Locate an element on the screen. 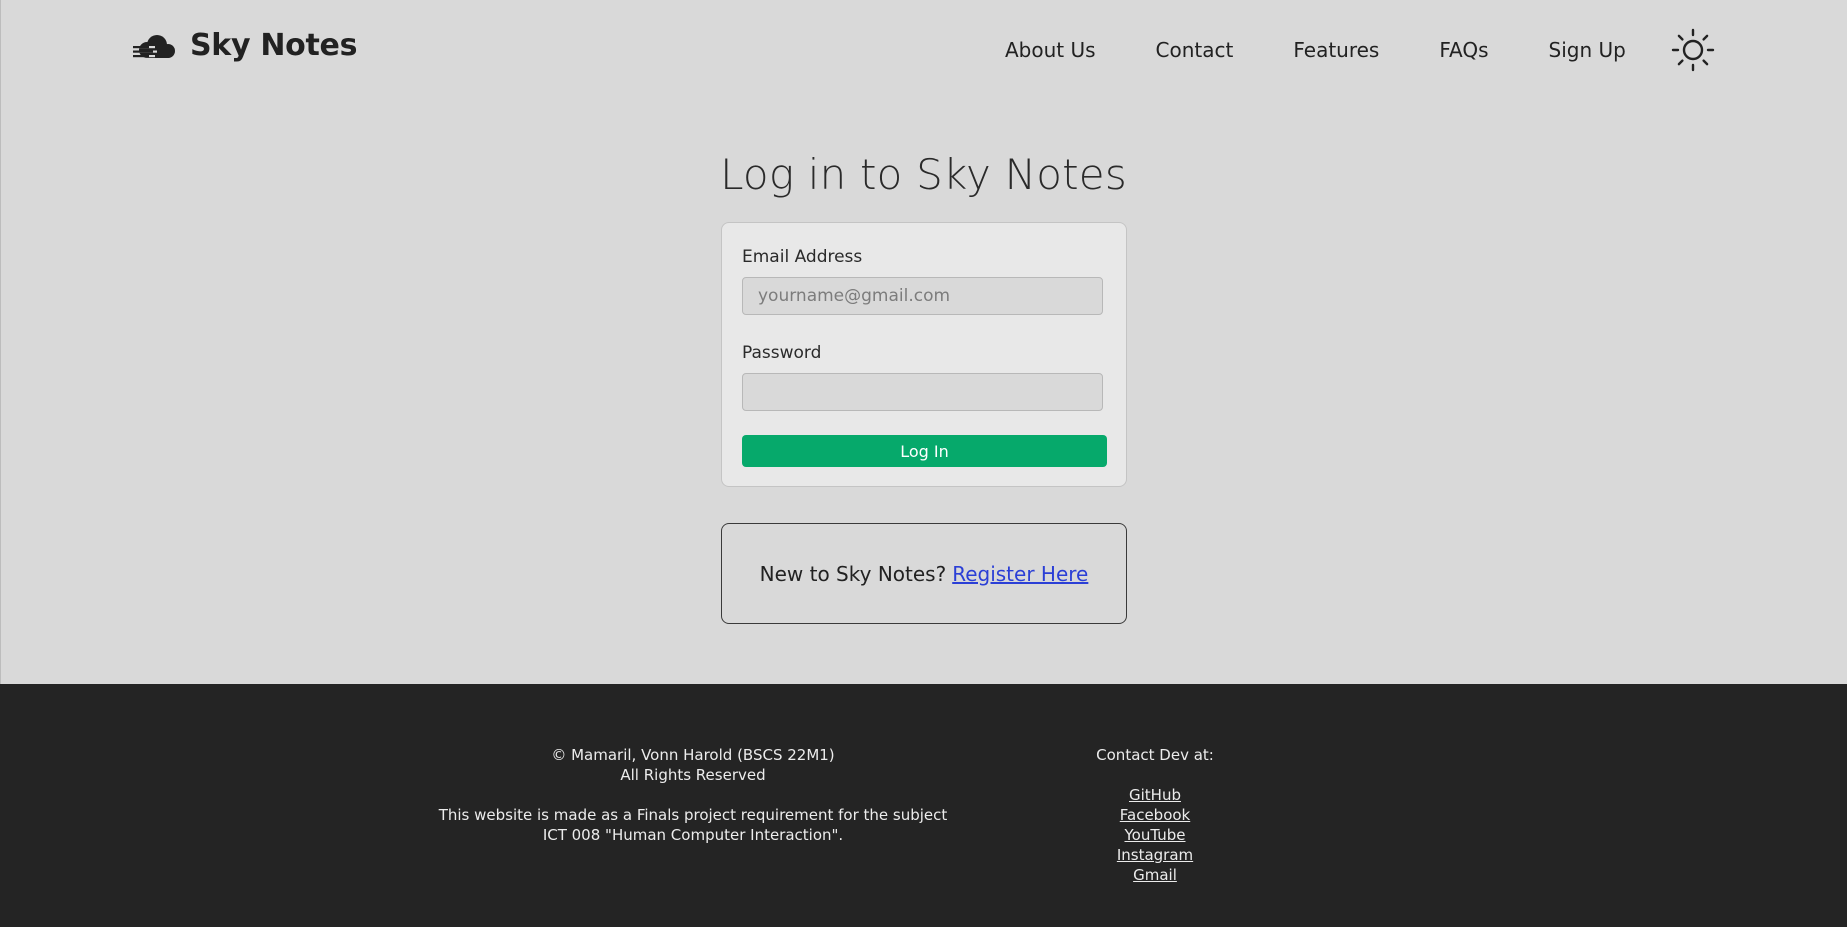 This screenshot has height=927, width=1847. page-left-border is located at coordinates (0, 342).